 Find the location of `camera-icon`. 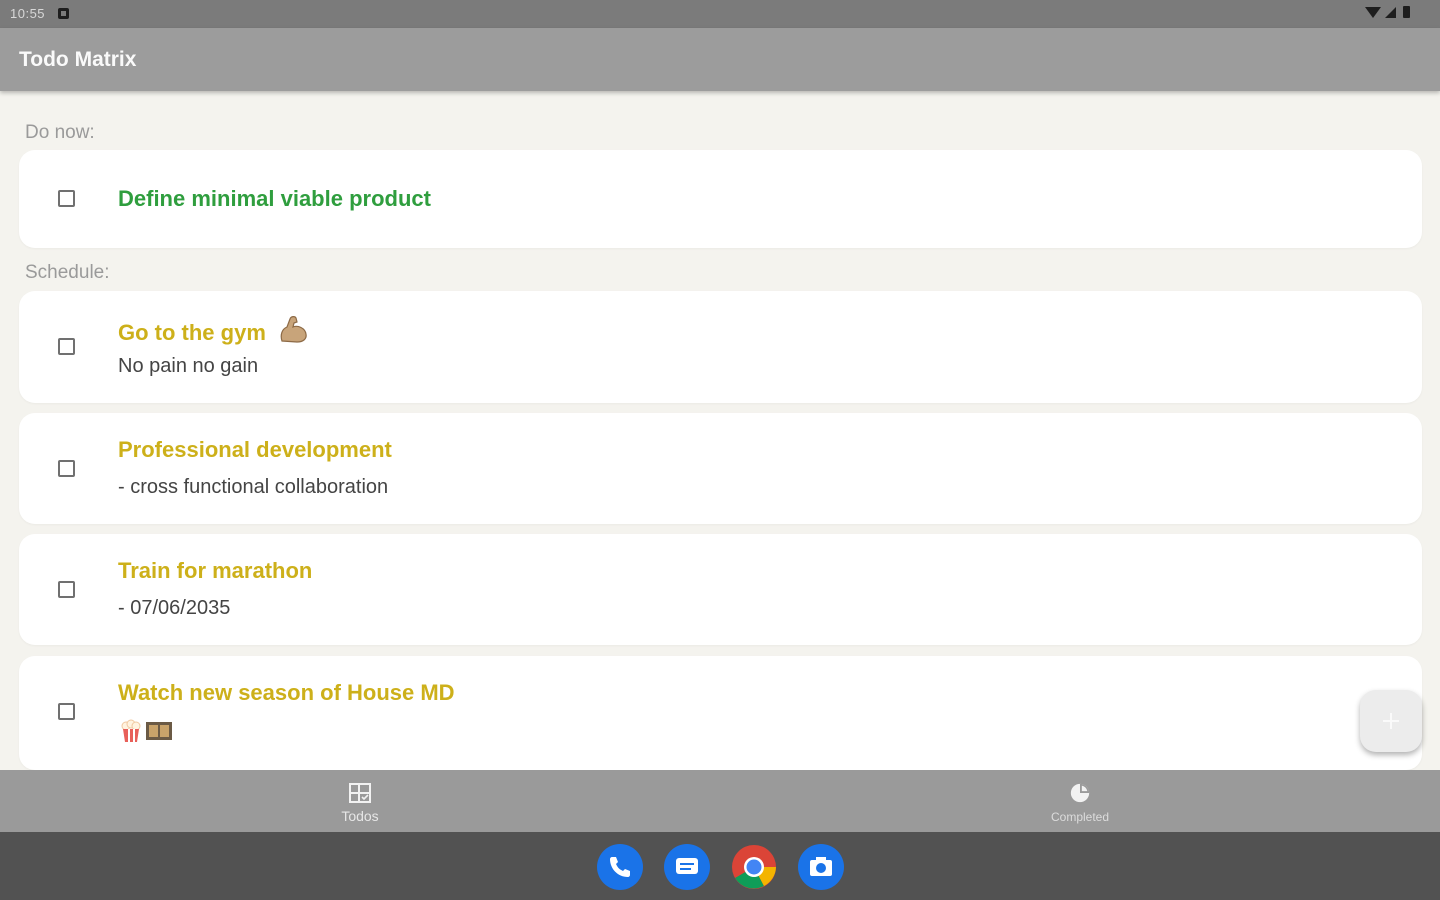

camera-icon is located at coordinates (821, 867).